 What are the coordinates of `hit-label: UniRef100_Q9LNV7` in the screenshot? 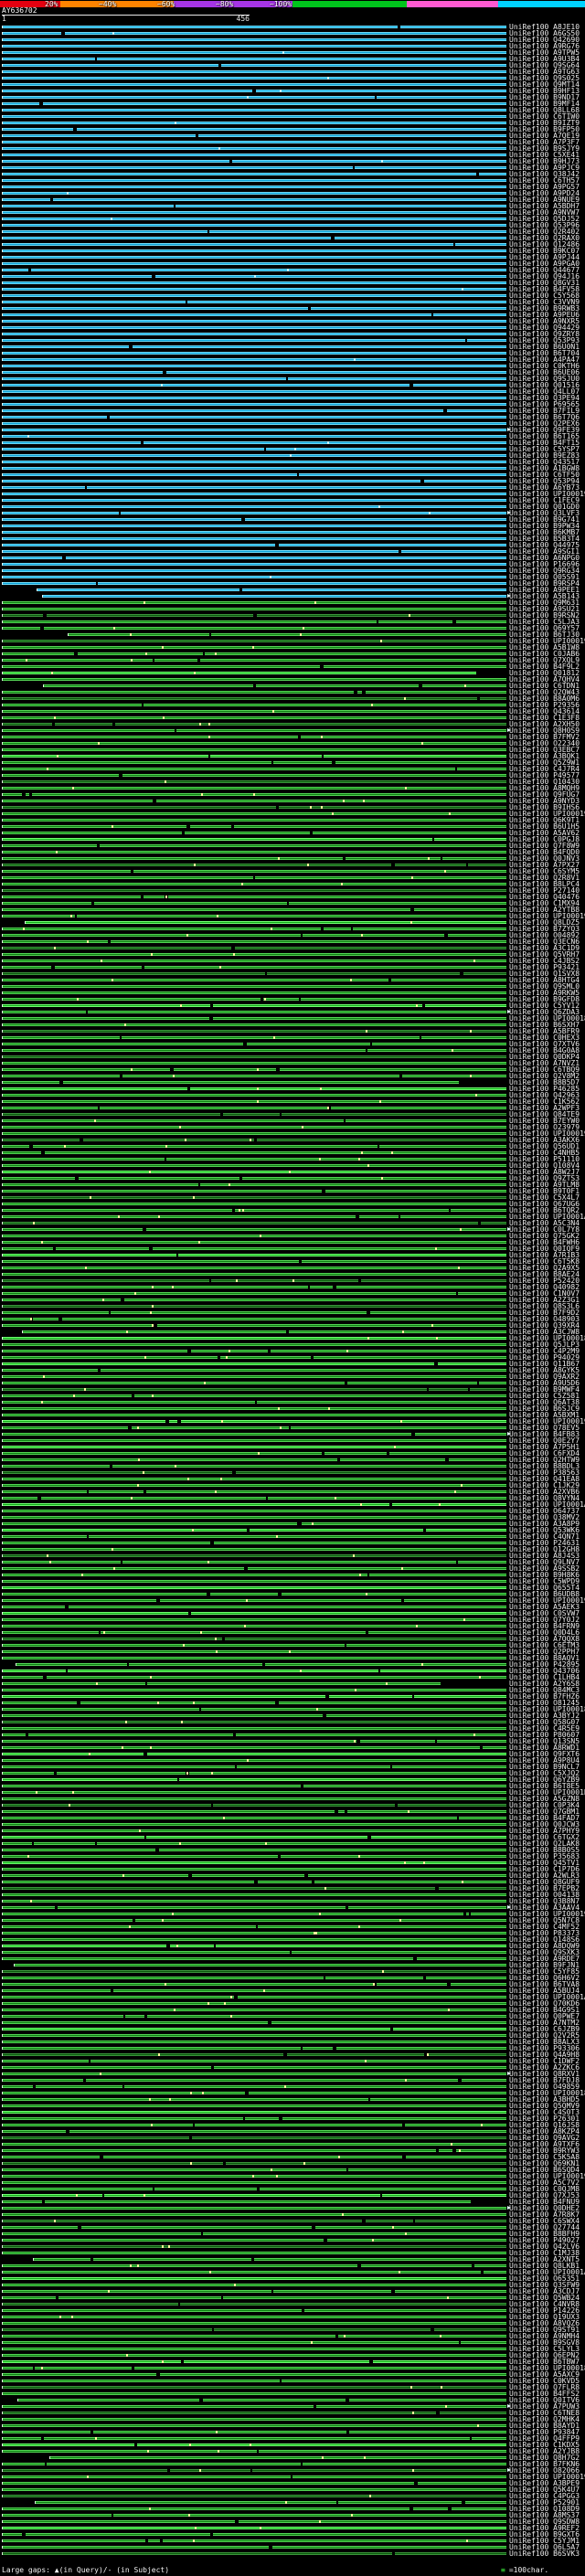 It's located at (544, 1562).